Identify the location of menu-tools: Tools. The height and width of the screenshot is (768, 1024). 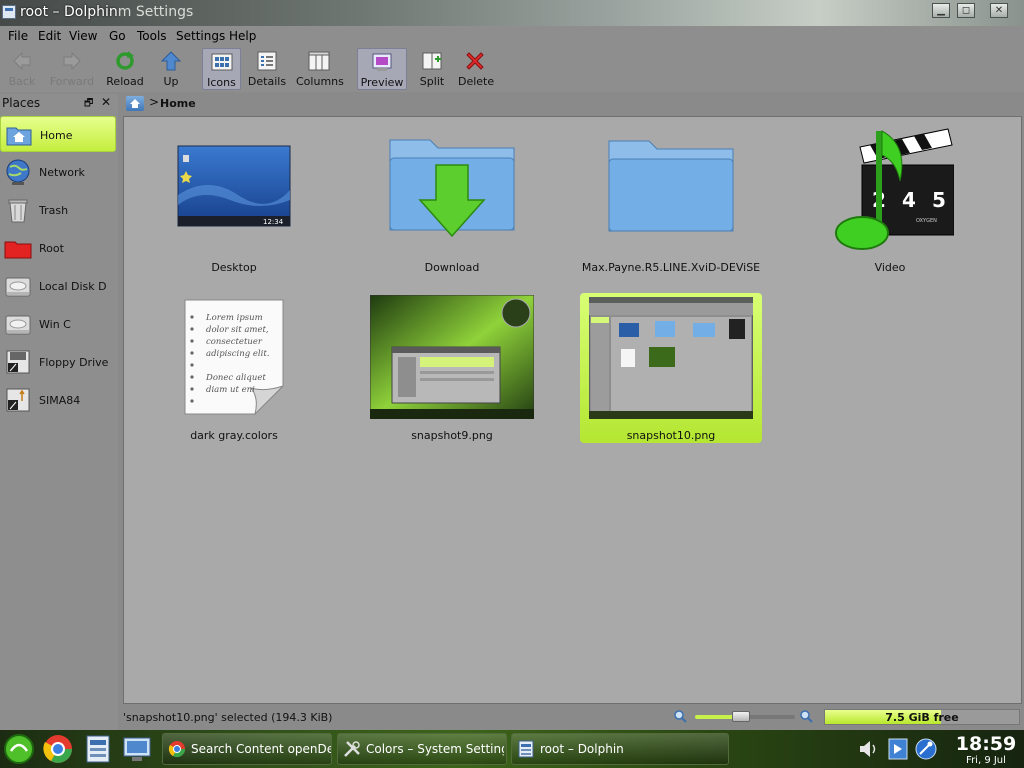
(152, 36).